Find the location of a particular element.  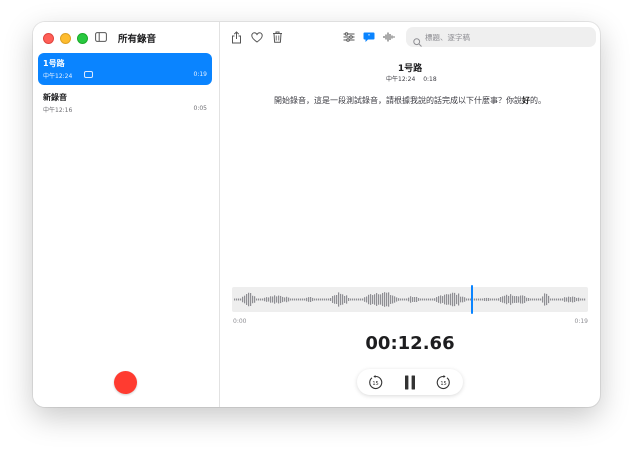

sidebar-icon is located at coordinates (101, 37).